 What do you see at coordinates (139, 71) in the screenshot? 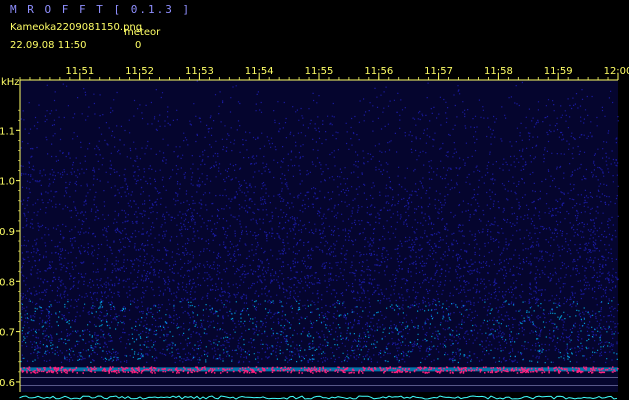
I see `x-tick-label: 11:52` at bounding box center [139, 71].